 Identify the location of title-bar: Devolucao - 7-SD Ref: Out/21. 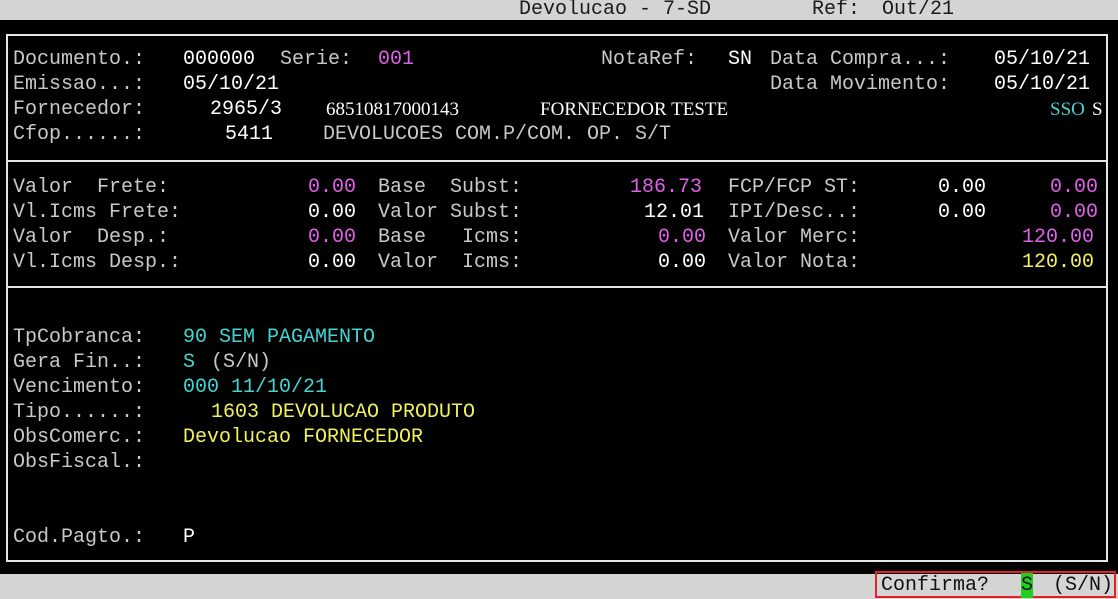
(559, 10).